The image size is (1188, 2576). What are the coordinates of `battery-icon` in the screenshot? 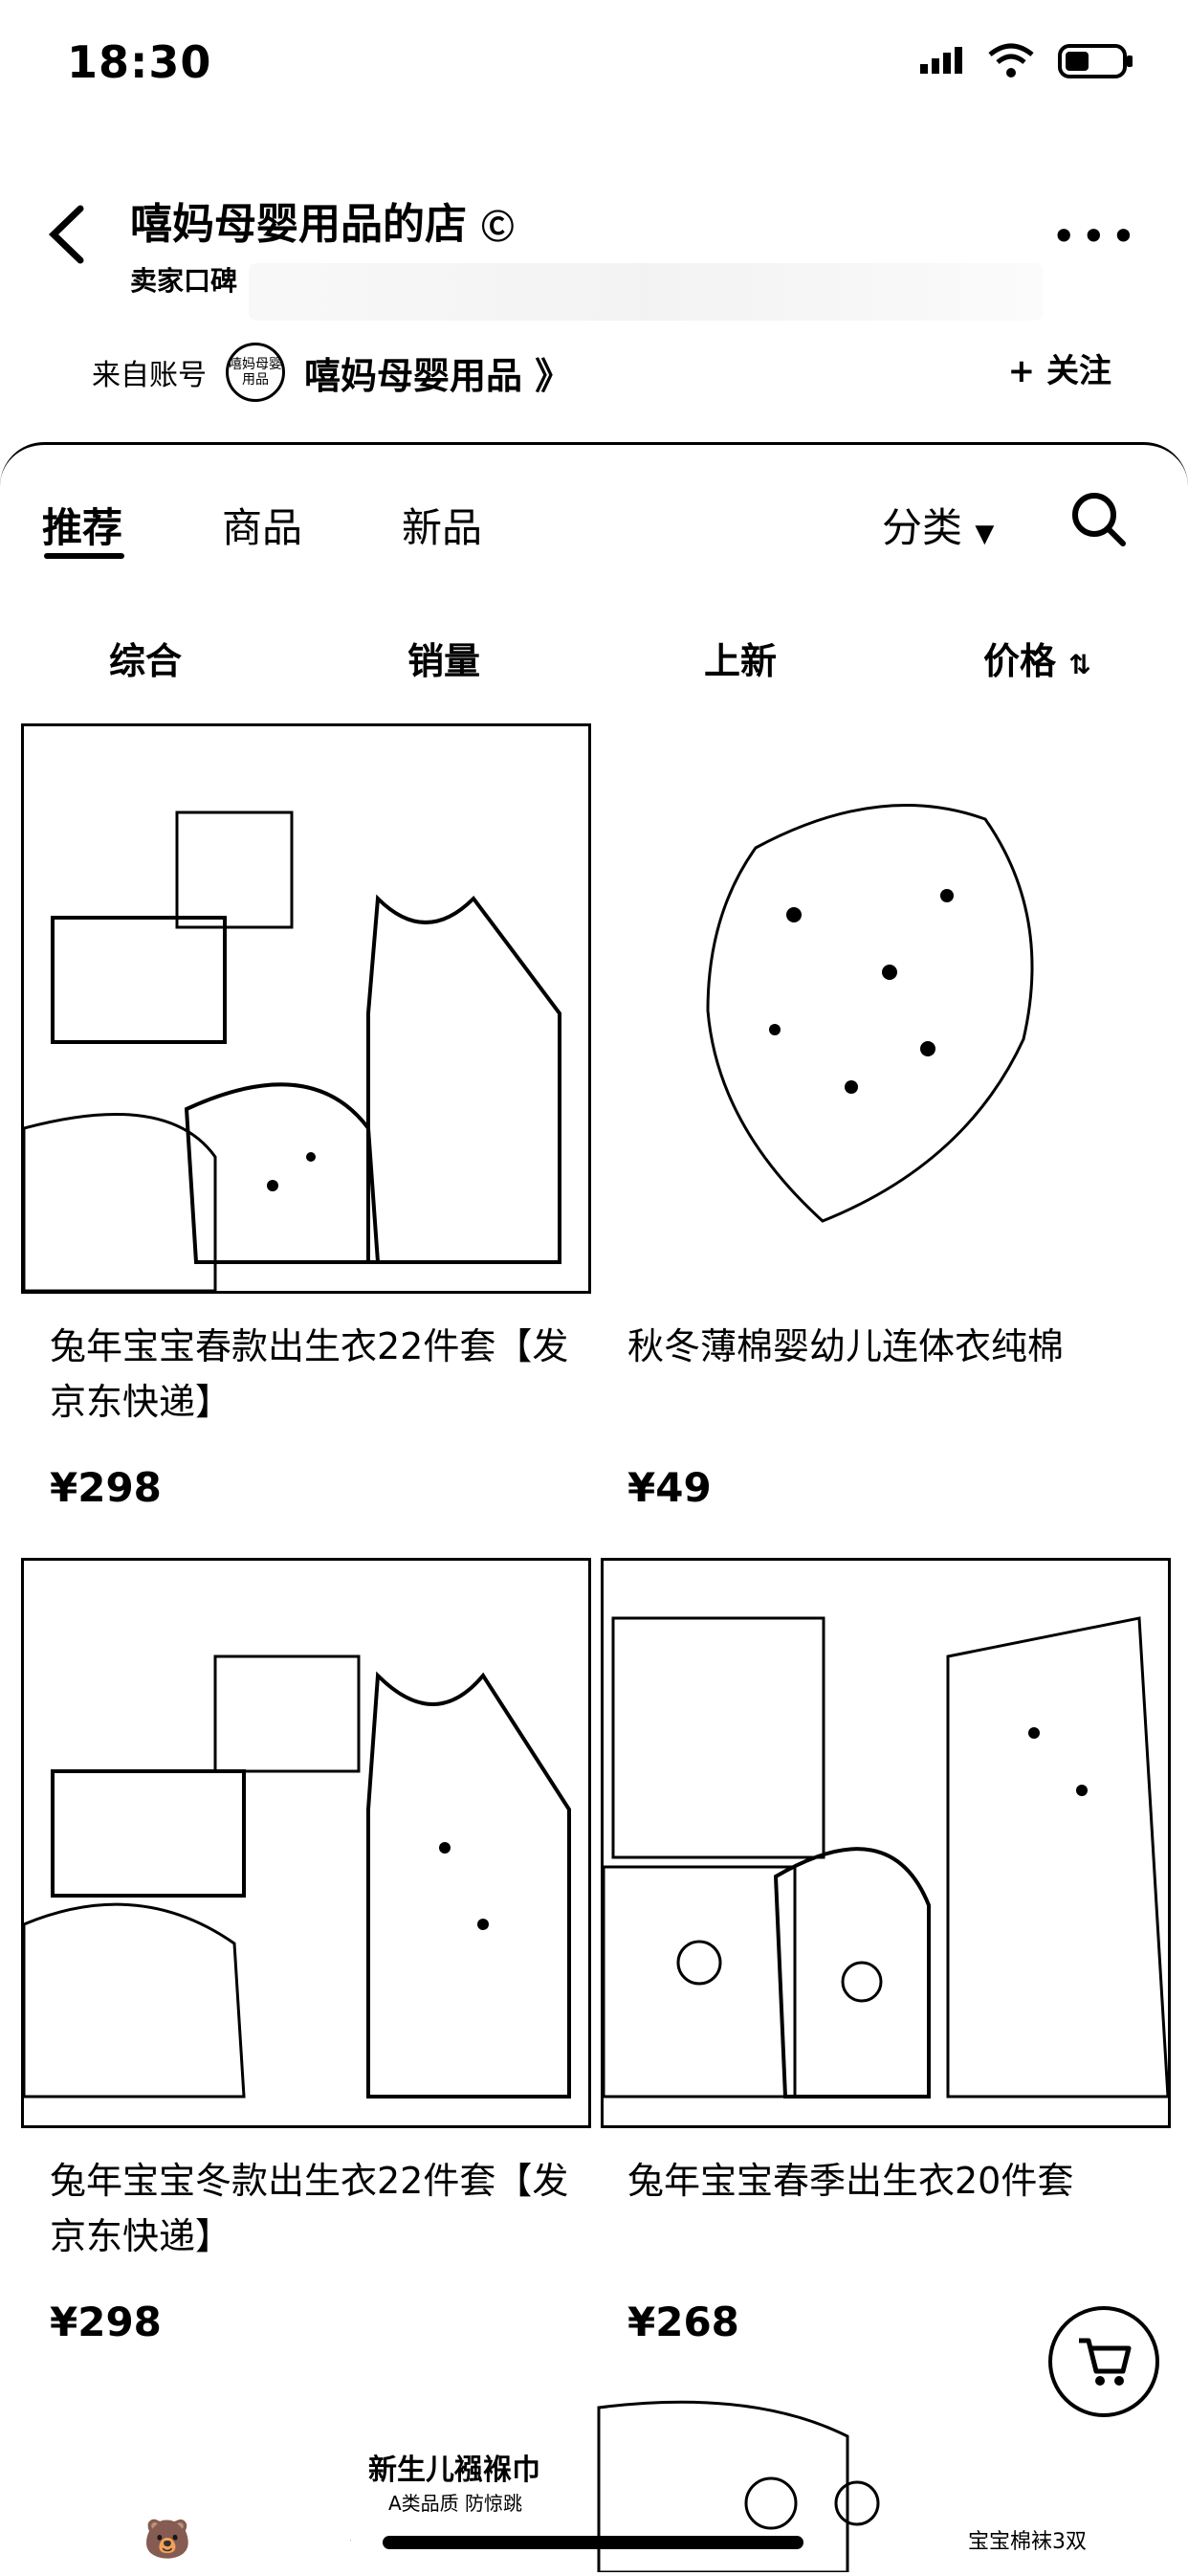 It's located at (1095, 61).